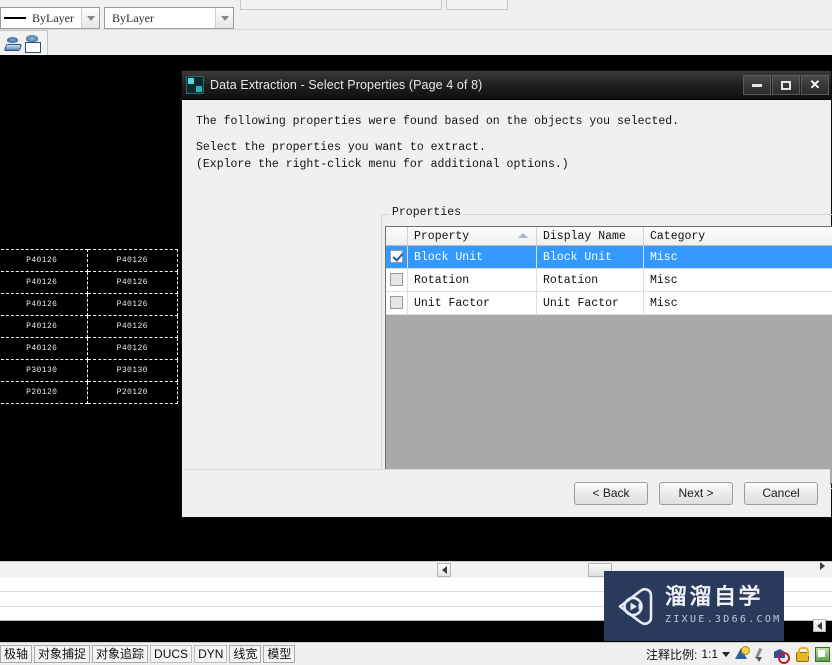 The height and width of the screenshot is (665, 832). I want to click on cell-property: Block Unit, so click(472, 257).